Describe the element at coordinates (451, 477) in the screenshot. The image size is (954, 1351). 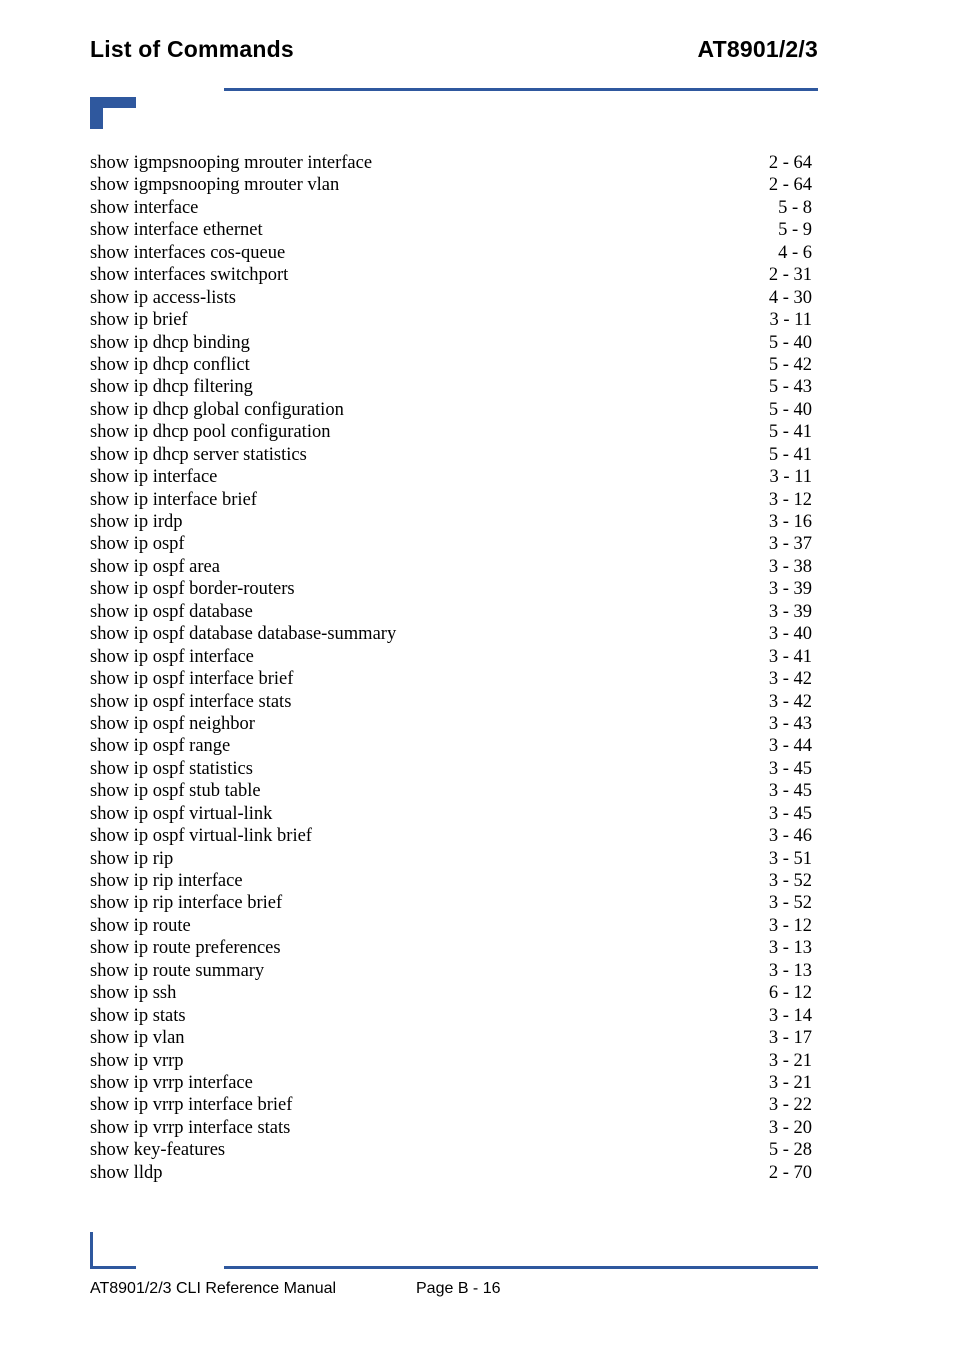
I see `index-entry: show ip interface 3 - 11` at that location.